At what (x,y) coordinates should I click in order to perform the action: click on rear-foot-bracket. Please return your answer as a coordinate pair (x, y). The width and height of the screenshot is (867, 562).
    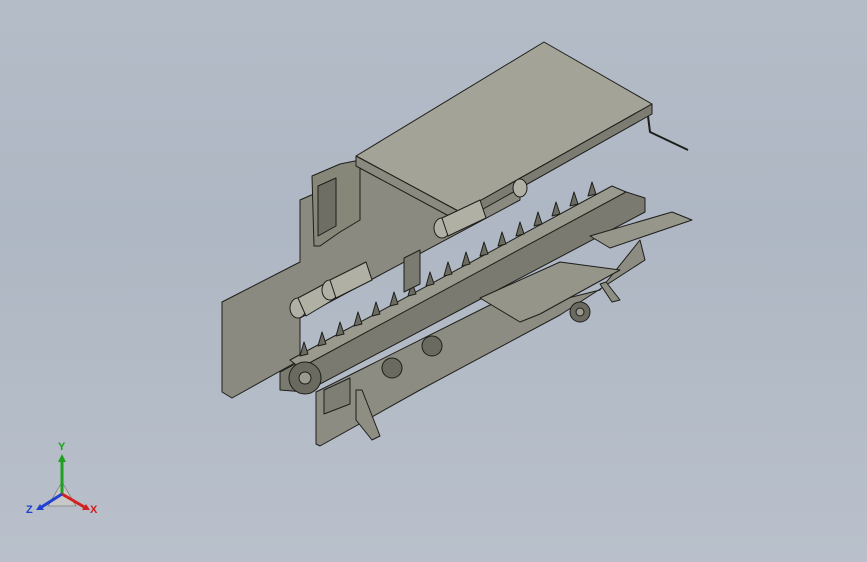
    Looking at the image, I should click on (610, 292).